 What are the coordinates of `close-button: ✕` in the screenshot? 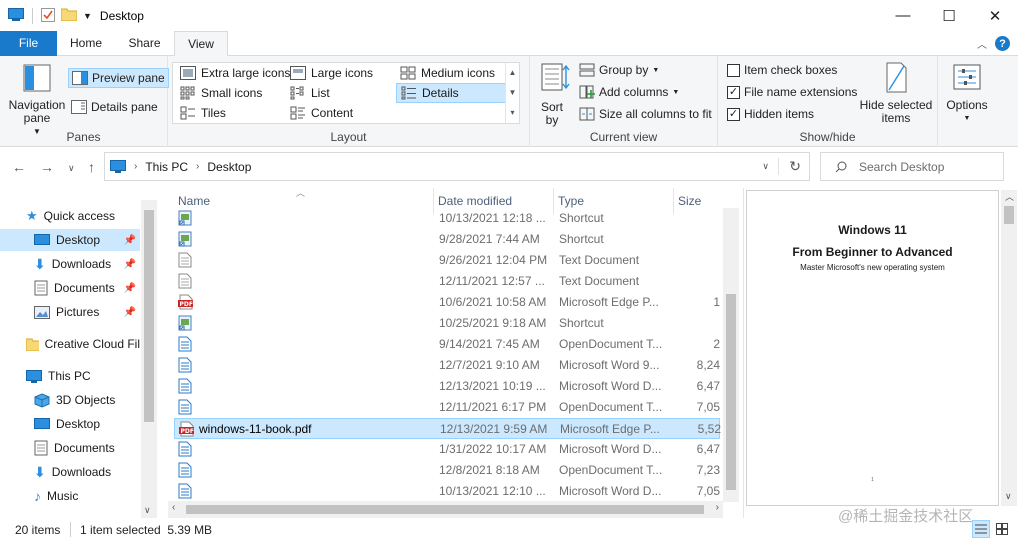 It's located at (995, 15).